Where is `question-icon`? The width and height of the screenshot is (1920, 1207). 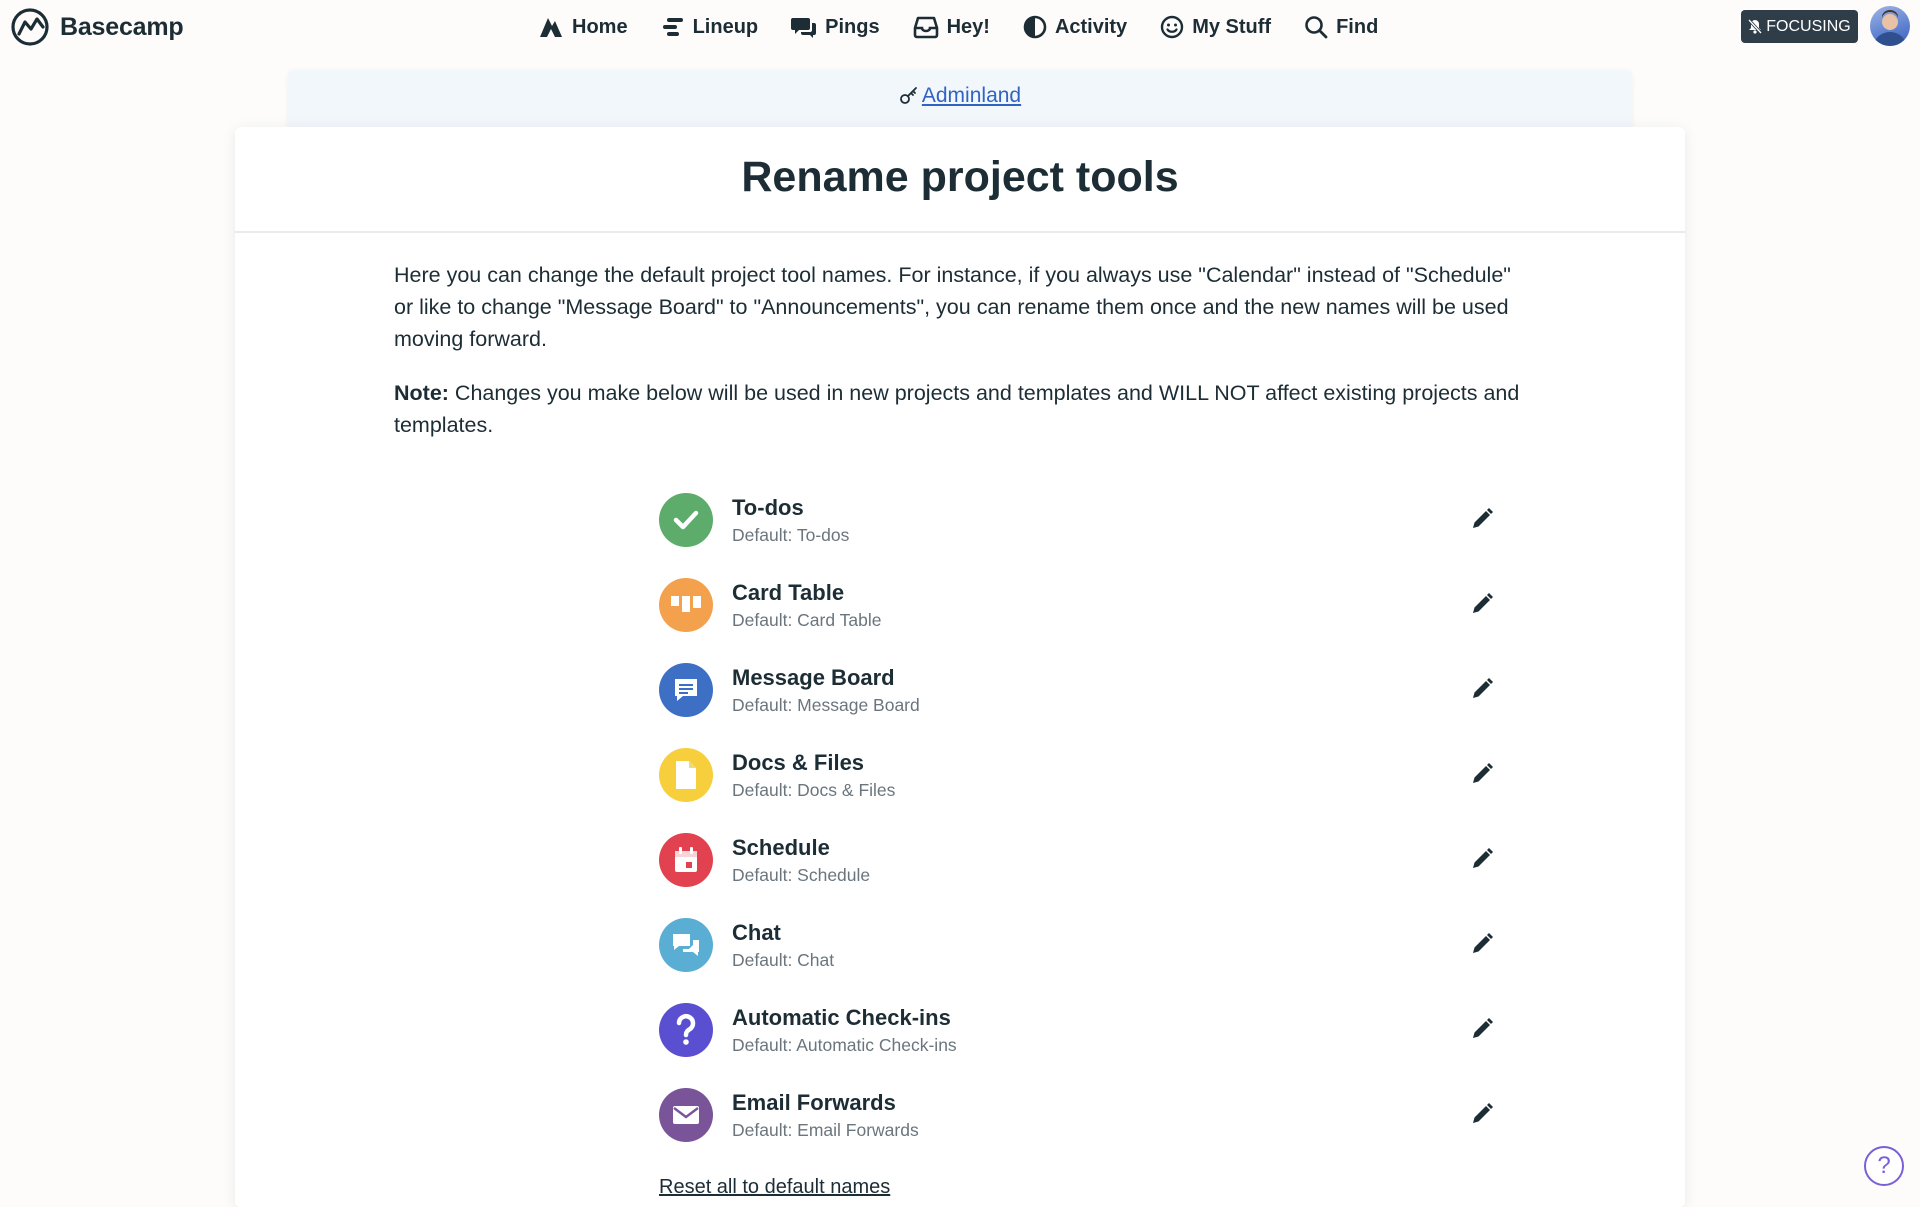
question-icon is located at coordinates (686, 1030).